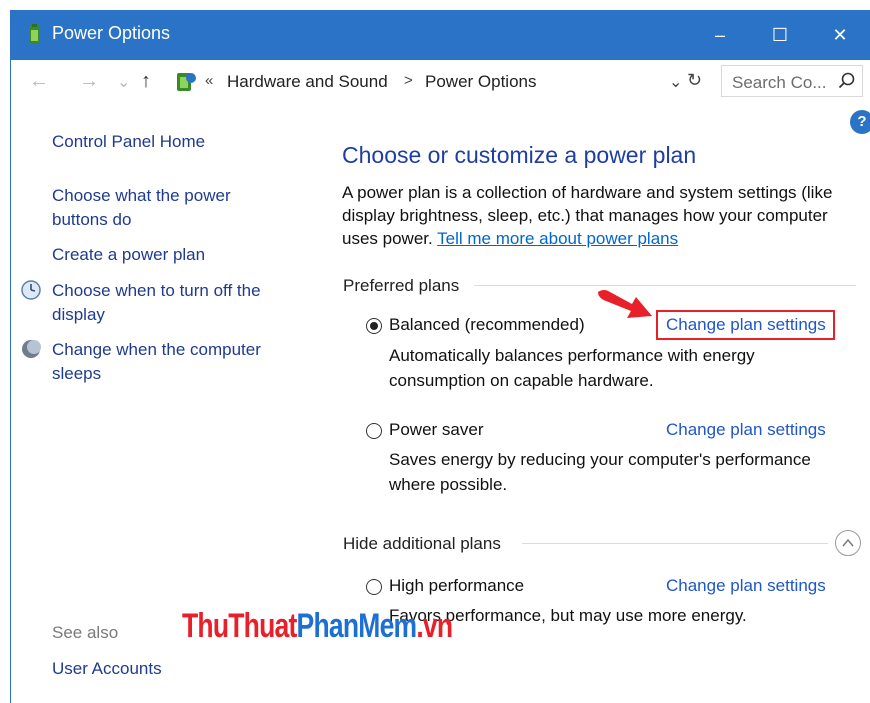 This screenshot has height=703, width=870. Describe the element at coordinates (436, 429) in the screenshot. I see `plan-name-power-saver: Power saver` at that location.